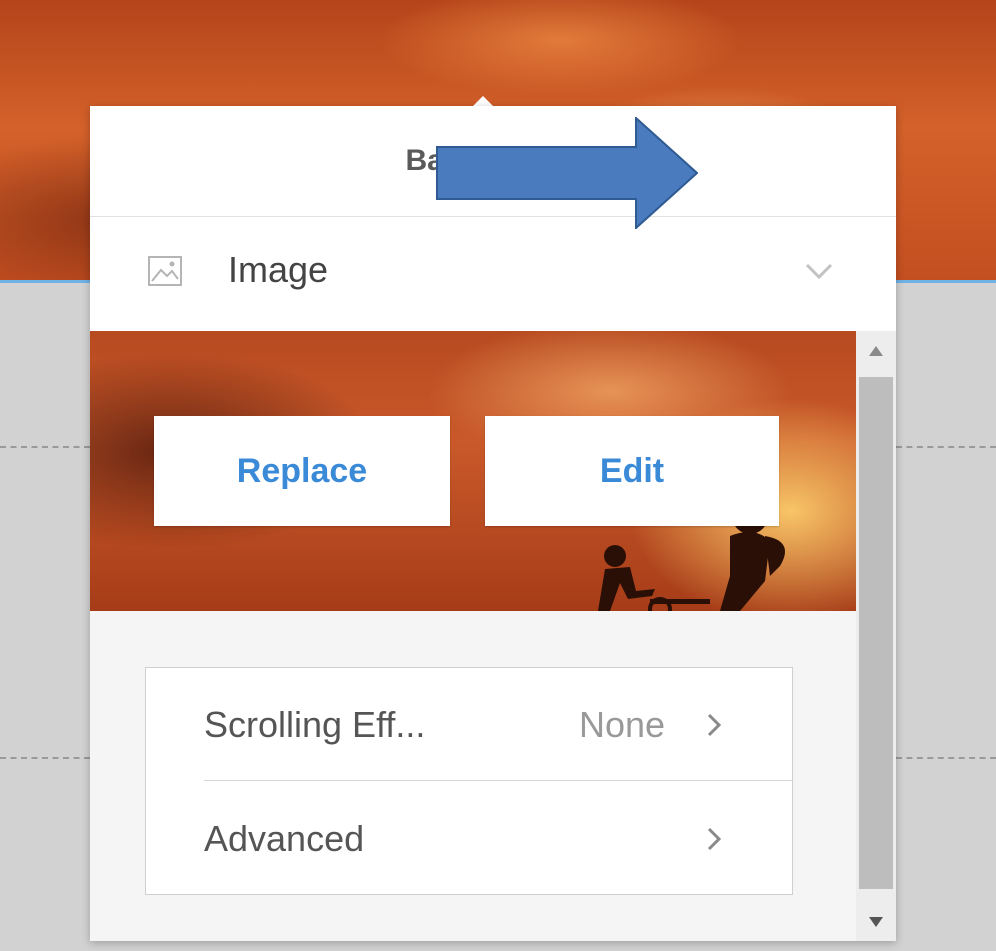 This screenshot has width=996, height=951. Describe the element at coordinates (469, 724) in the screenshot. I see `scrolling-effect-row: Scrolling Eff... None` at that location.